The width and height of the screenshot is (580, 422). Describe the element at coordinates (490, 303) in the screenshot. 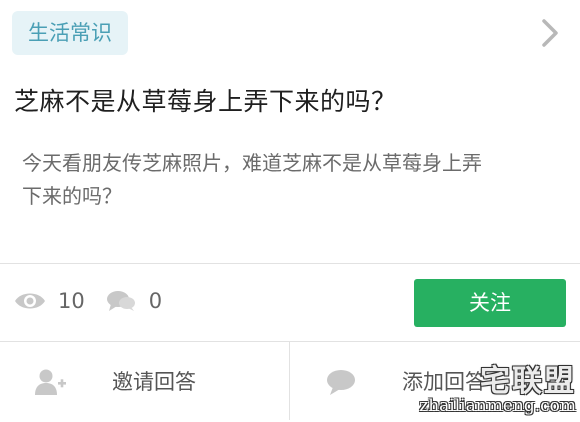

I see `follow-button: 关注` at that location.